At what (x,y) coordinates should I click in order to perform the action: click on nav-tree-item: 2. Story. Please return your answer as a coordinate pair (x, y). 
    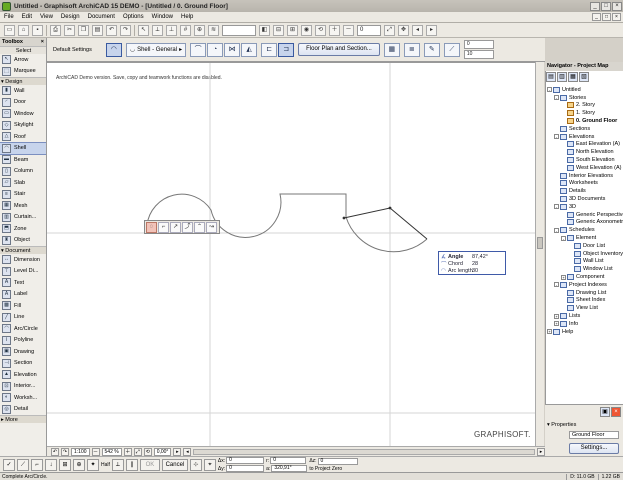
    Looking at the image, I should click on (584, 106).